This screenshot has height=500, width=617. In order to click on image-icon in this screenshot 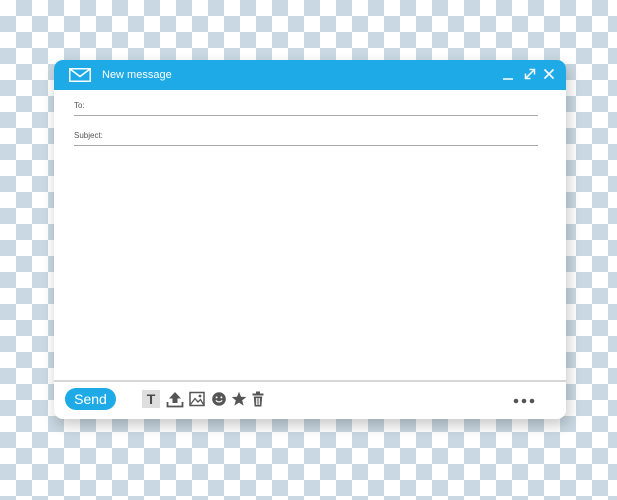, I will do `click(197, 399)`.